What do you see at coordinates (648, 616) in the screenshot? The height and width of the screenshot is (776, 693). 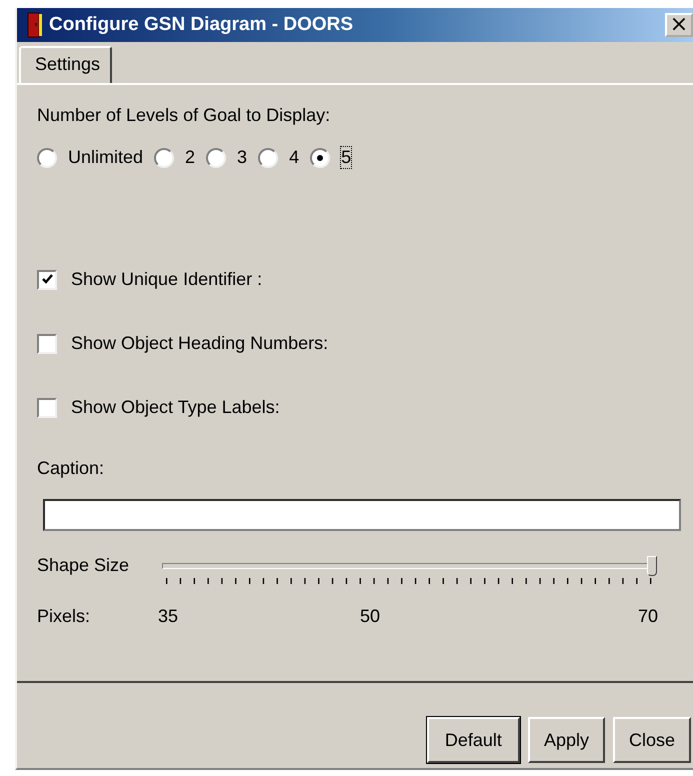 I see `scale-value: 70` at bounding box center [648, 616].